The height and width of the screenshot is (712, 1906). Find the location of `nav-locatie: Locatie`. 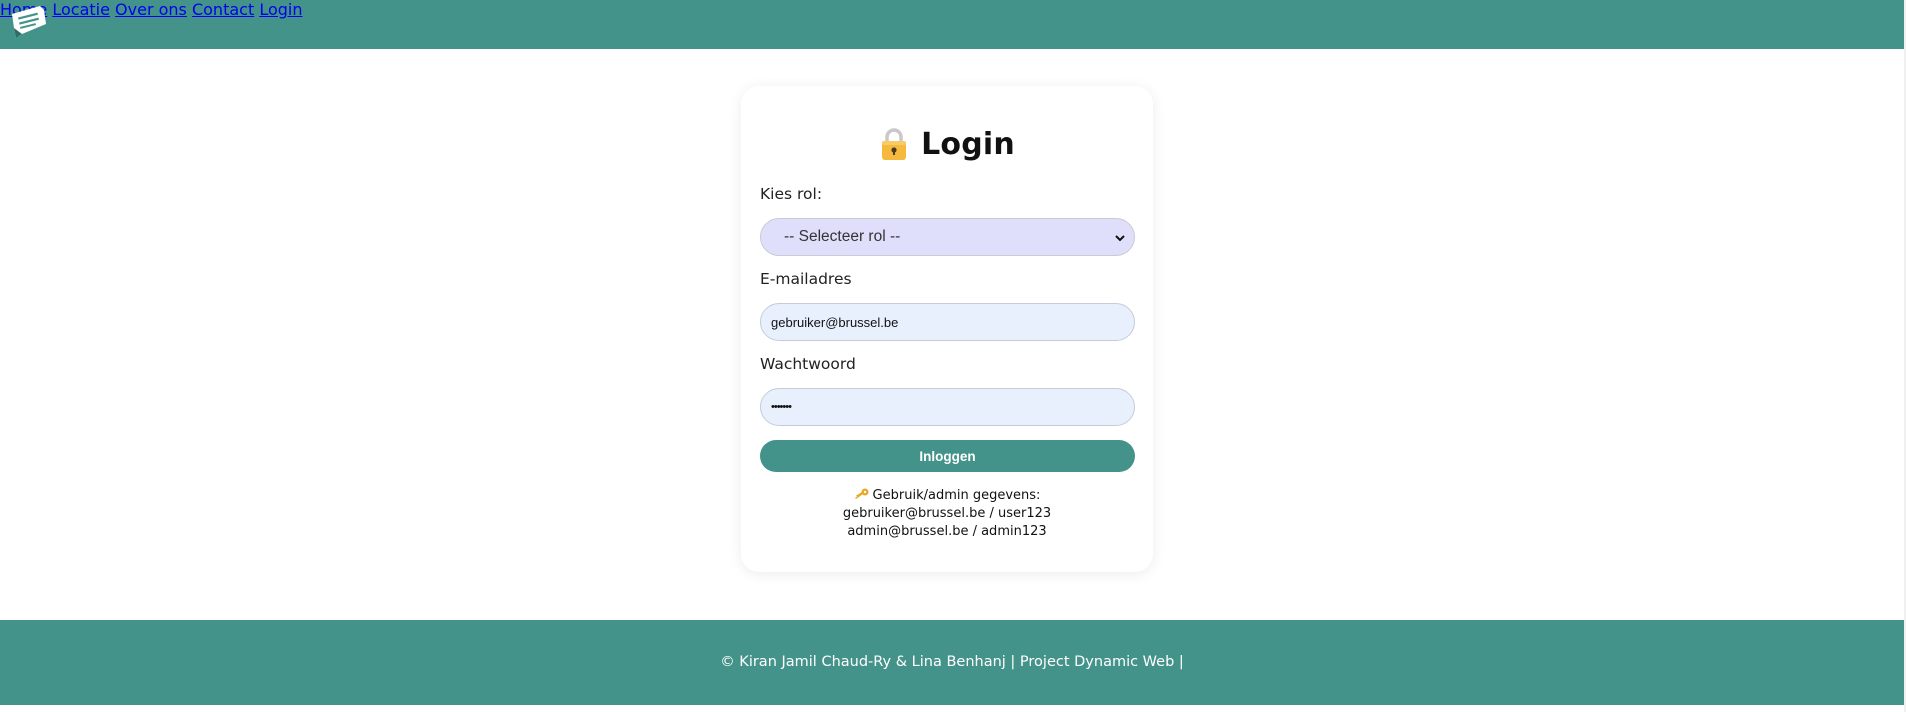

nav-locatie: Locatie is located at coordinates (81, 9).